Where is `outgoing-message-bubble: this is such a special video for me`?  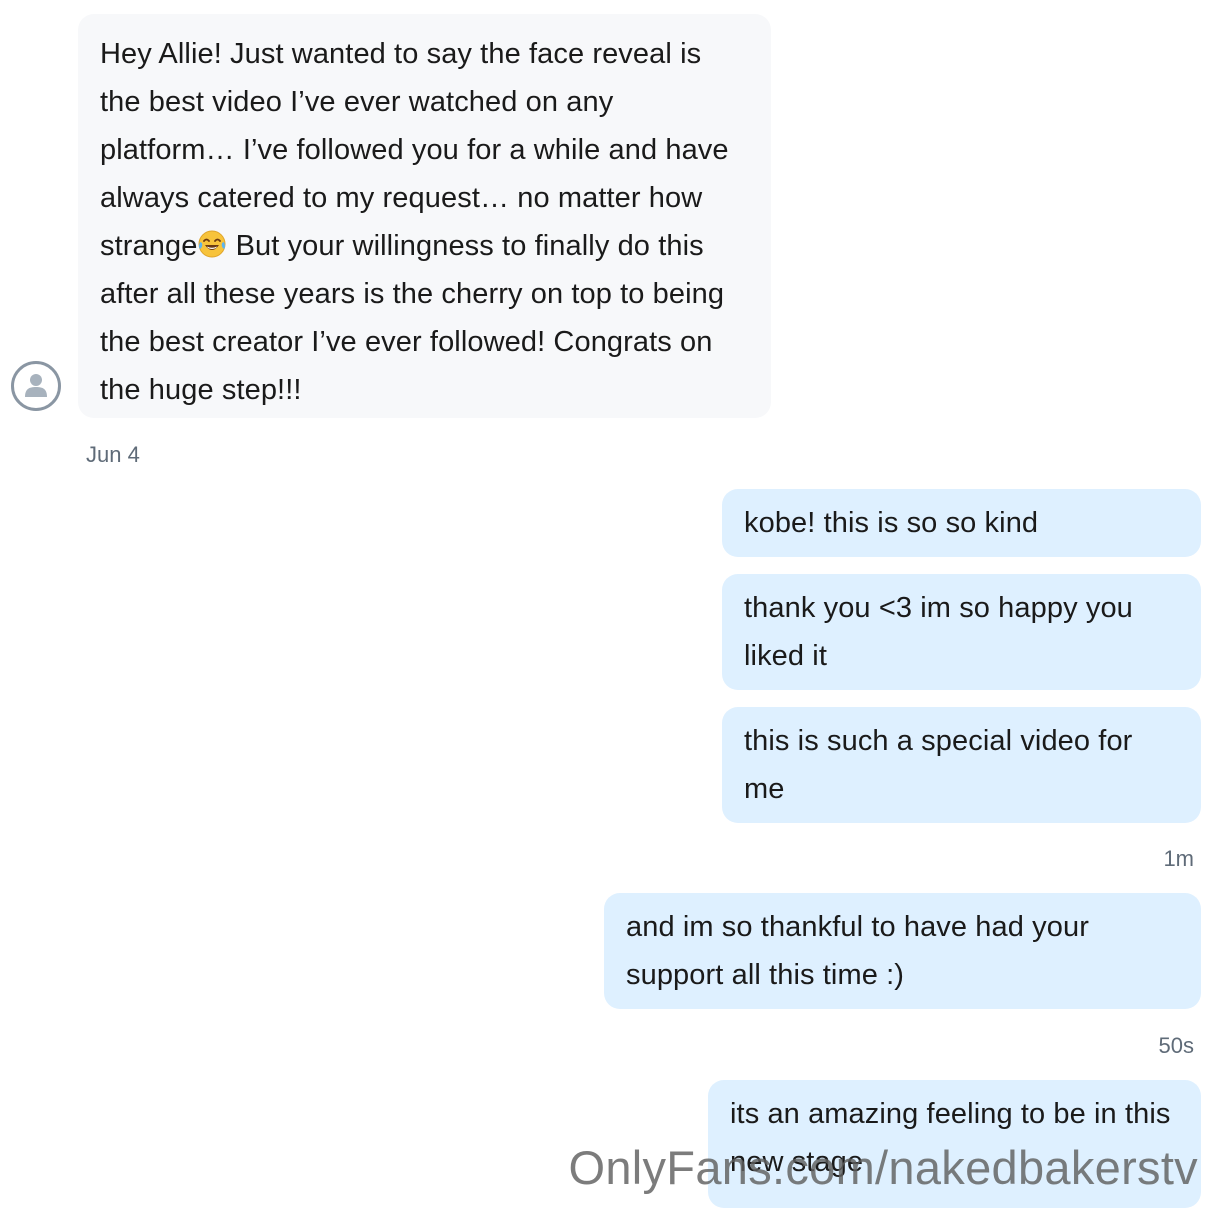 outgoing-message-bubble: this is such a special video for me is located at coordinates (961, 765).